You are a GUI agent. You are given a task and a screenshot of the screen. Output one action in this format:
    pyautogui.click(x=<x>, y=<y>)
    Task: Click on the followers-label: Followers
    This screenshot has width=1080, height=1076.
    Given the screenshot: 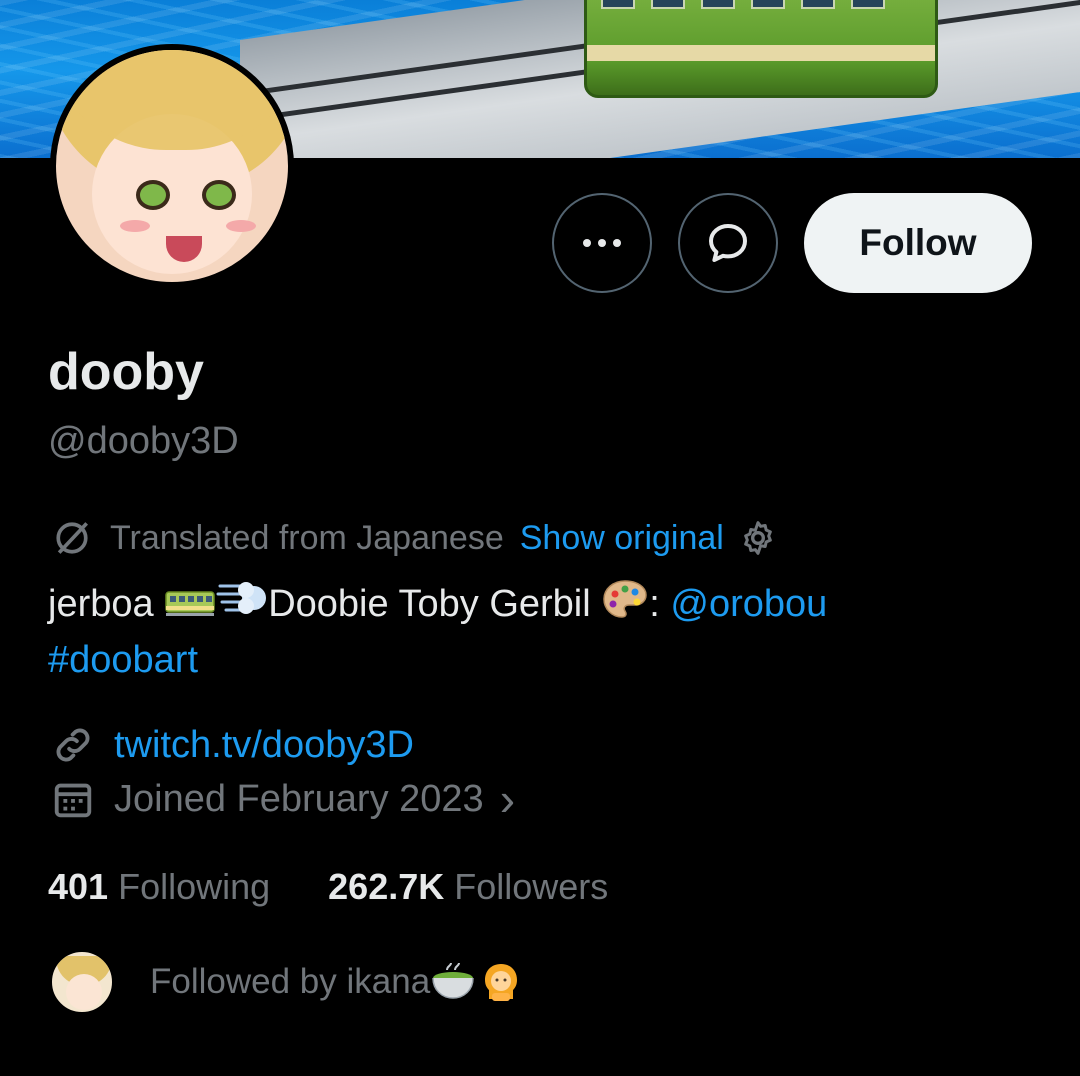 What is the action you would take?
    pyautogui.click(x=531, y=886)
    